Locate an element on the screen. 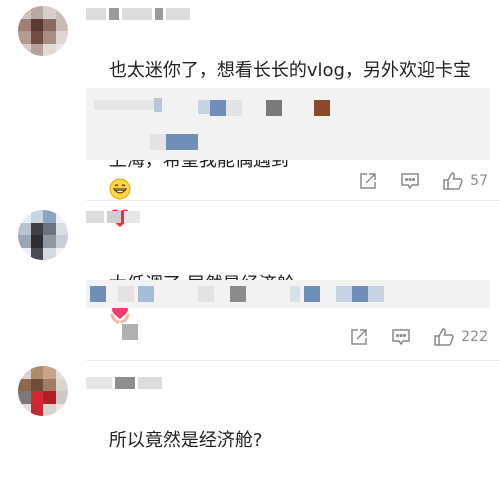  comment-actions: 222 is located at coordinates (418, 337).